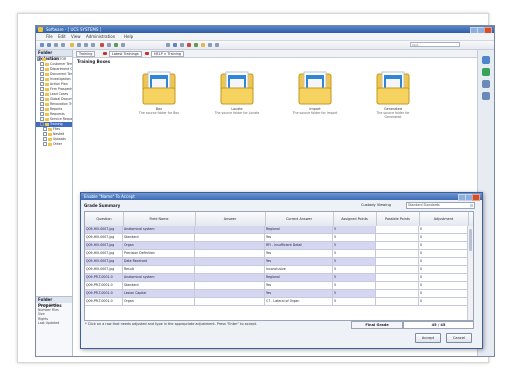 The width and height of the screenshot is (511, 375). I want to click on column-header: Possible Points, so click(398, 219).